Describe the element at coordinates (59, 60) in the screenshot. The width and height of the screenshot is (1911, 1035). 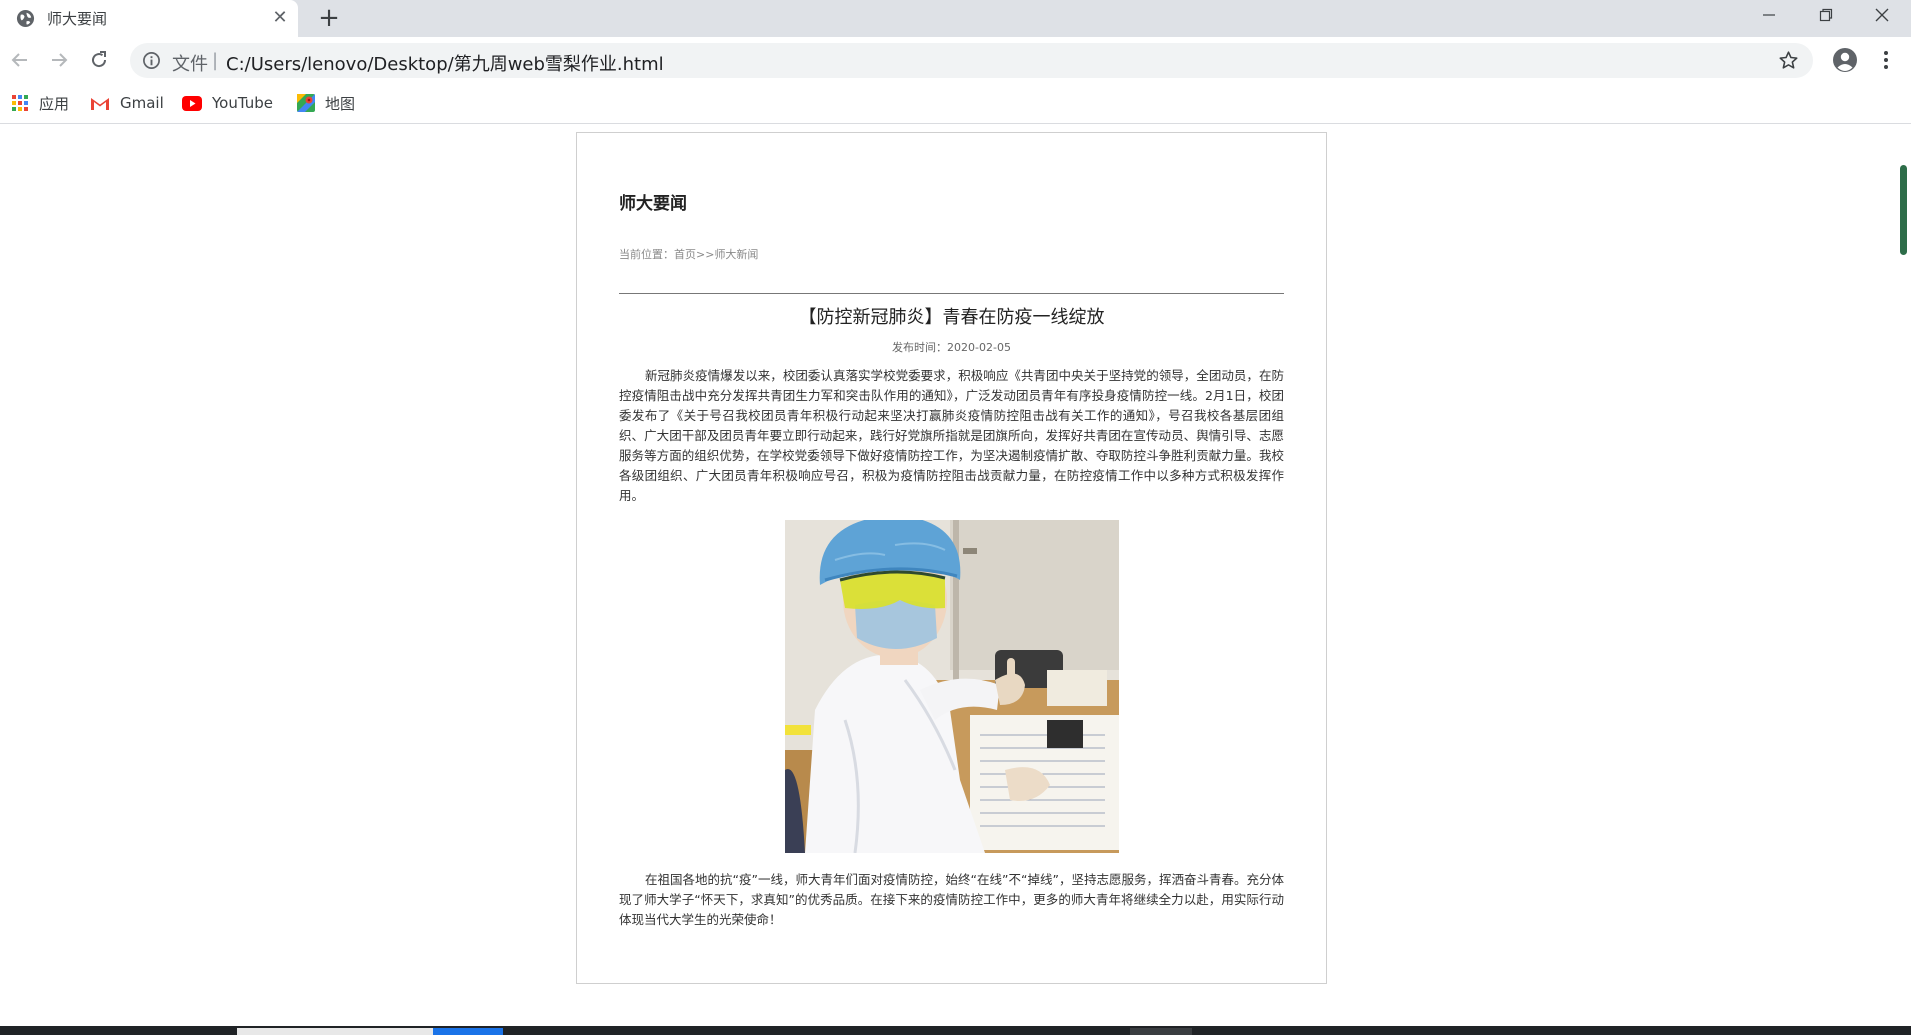
I see `forward-button` at that location.